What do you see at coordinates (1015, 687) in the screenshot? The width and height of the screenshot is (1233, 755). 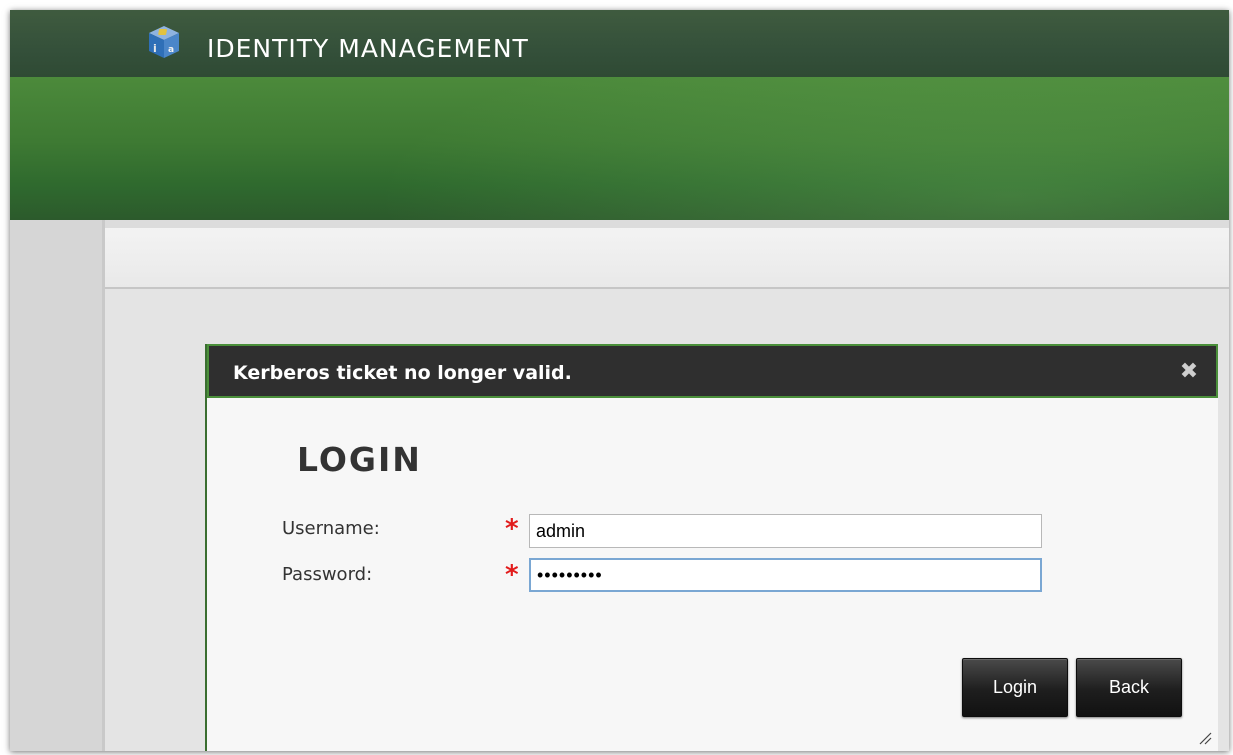 I see `login-button: Login` at bounding box center [1015, 687].